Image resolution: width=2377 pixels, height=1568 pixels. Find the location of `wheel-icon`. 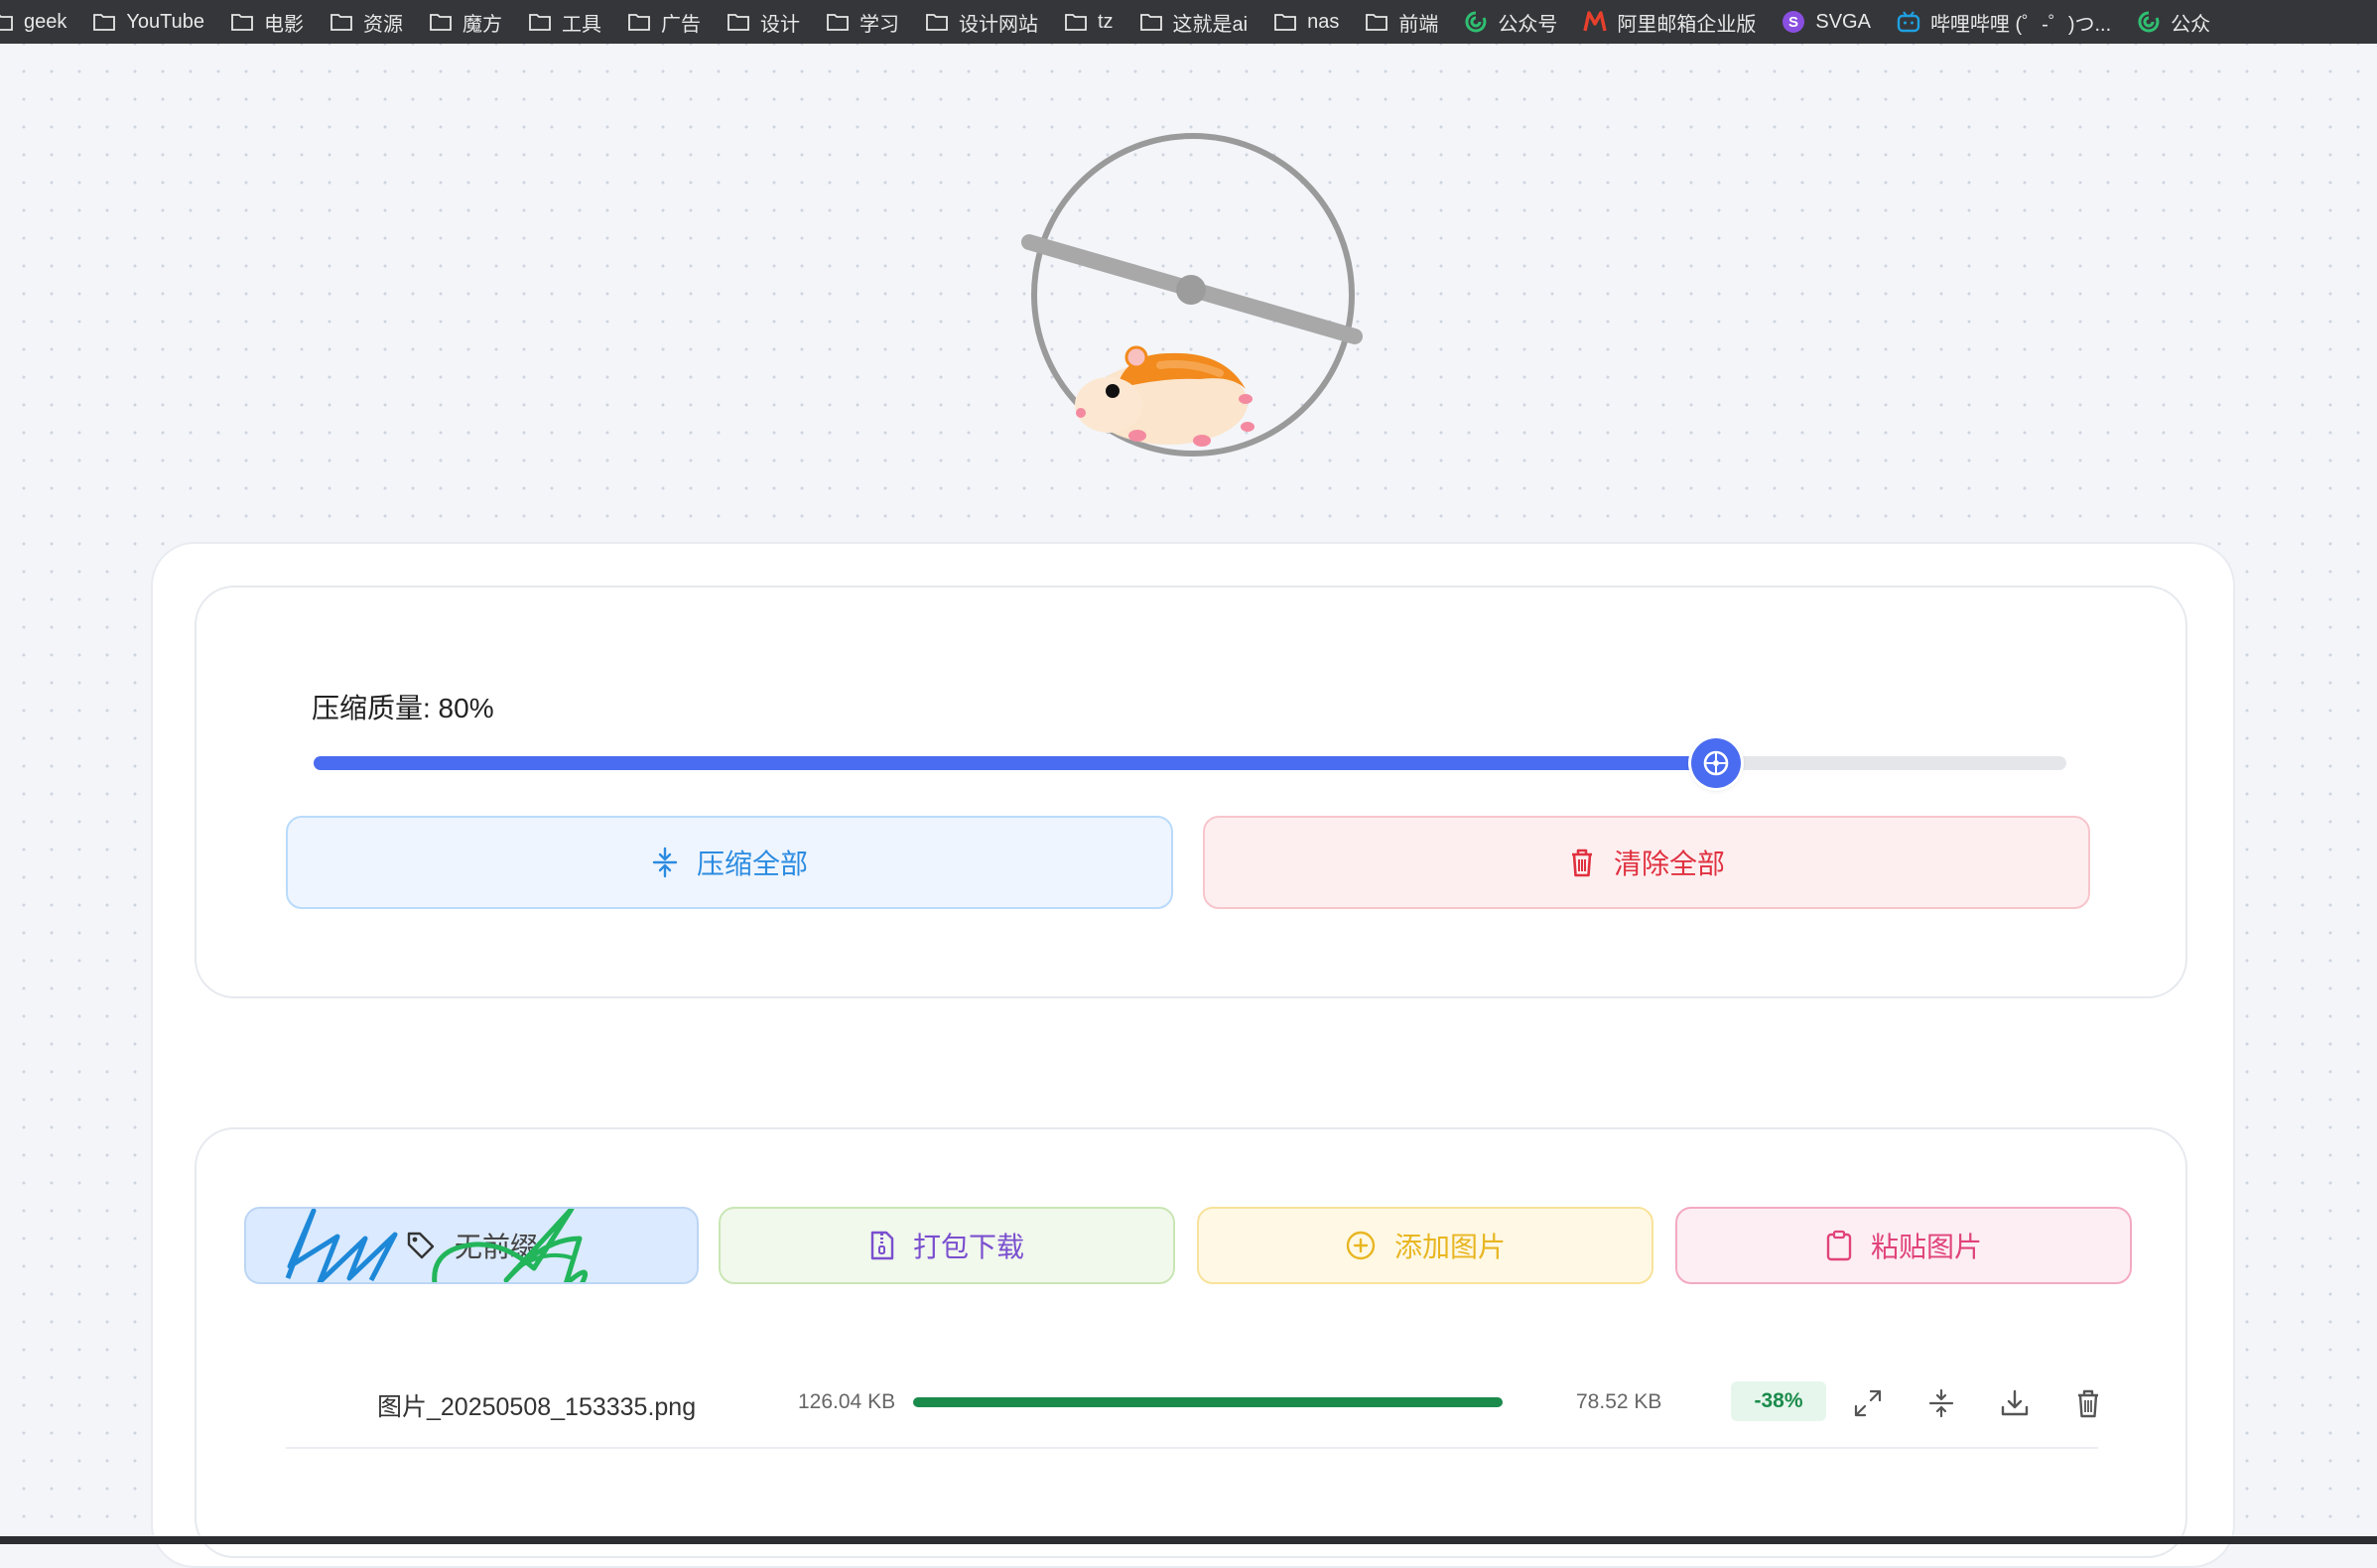

wheel-icon is located at coordinates (1716, 763).